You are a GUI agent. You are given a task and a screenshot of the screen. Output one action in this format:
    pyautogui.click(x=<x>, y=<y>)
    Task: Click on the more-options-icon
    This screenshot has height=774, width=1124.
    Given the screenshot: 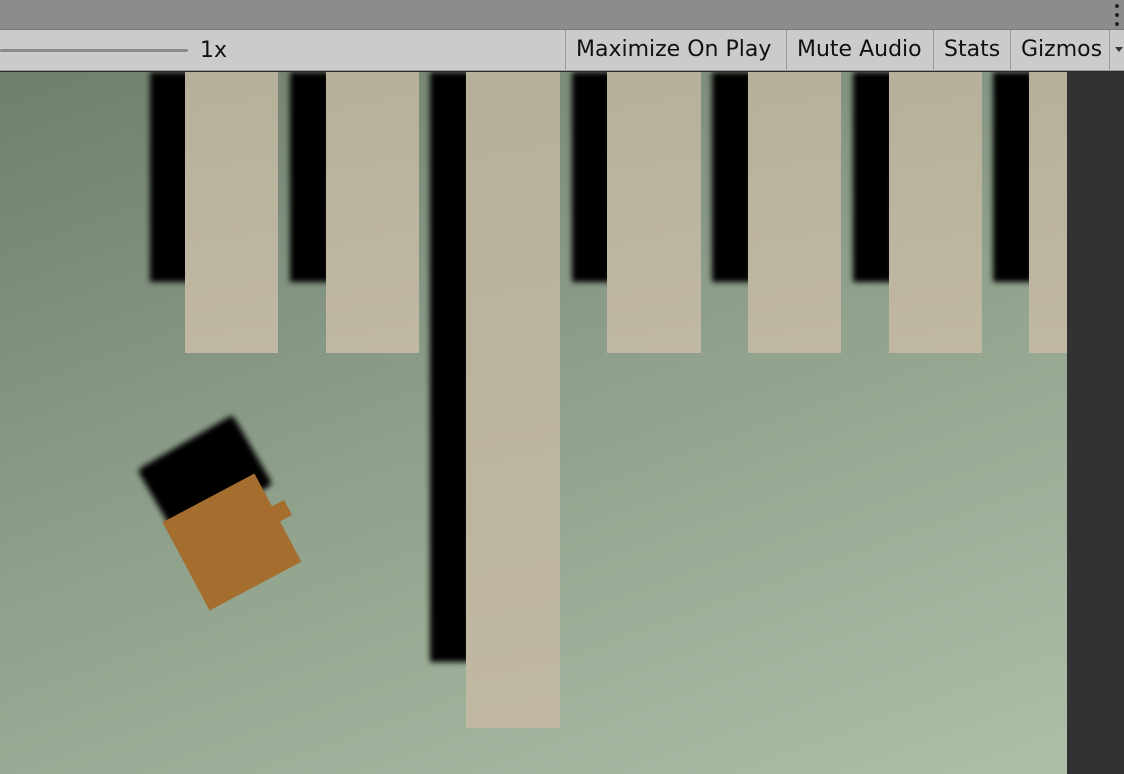 What is the action you would take?
    pyautogui.click(x=1117, y=15)
    